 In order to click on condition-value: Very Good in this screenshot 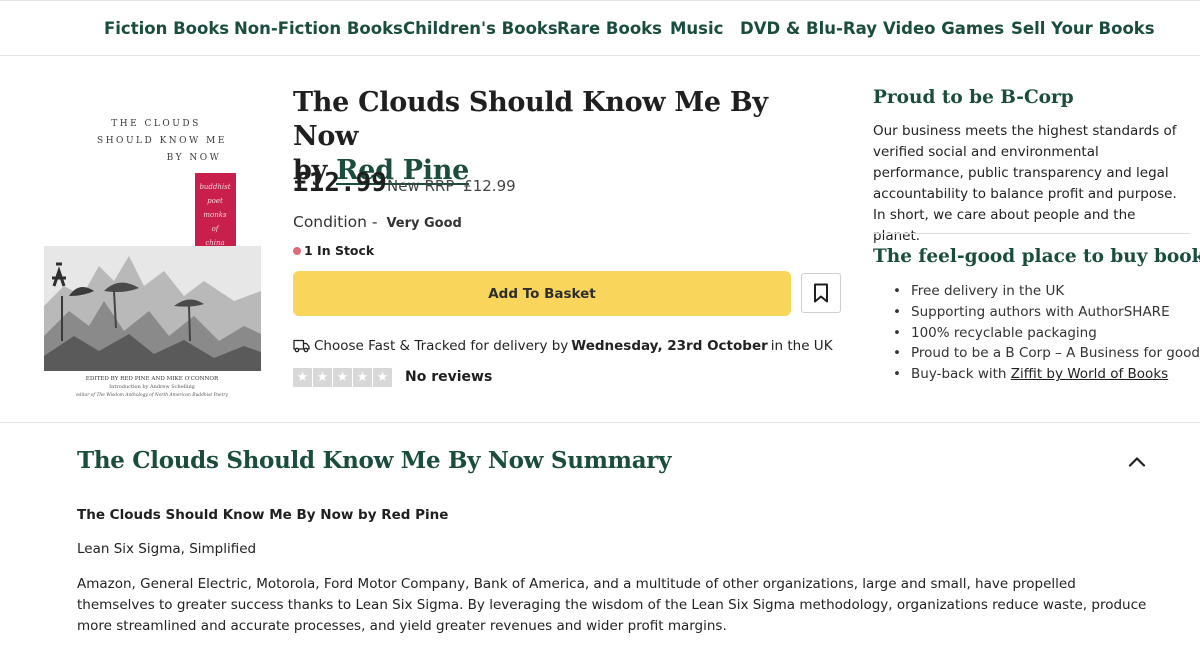, I will do `click(424, 223)`.